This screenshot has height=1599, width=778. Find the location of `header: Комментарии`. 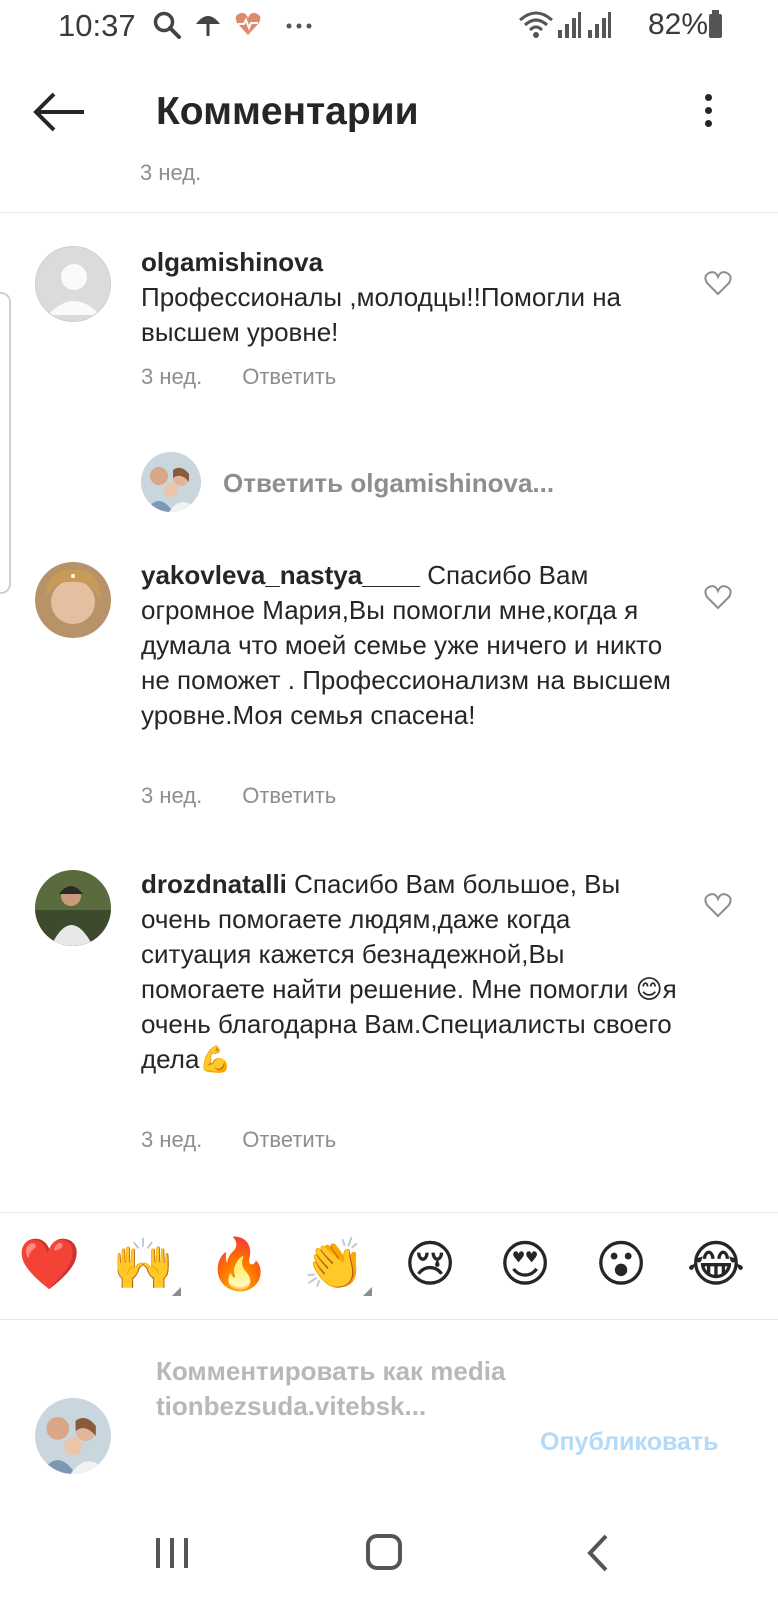

header: Комментарии is located at coordinates (389, 112).